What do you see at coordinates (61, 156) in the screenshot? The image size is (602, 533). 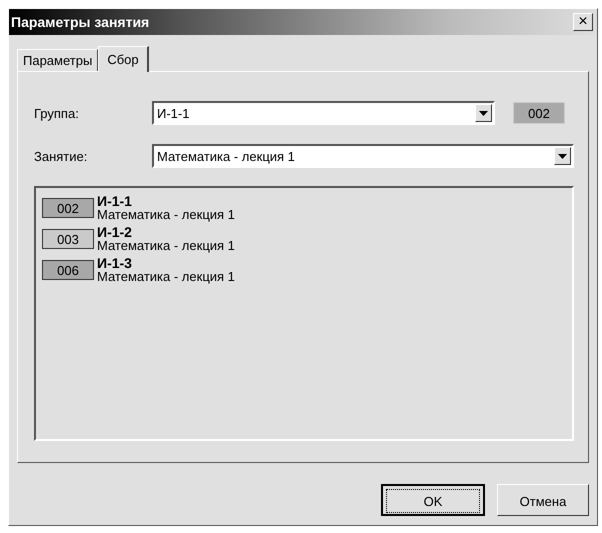 I see `field-label: Занятие:` at bounding box center [61, 156].